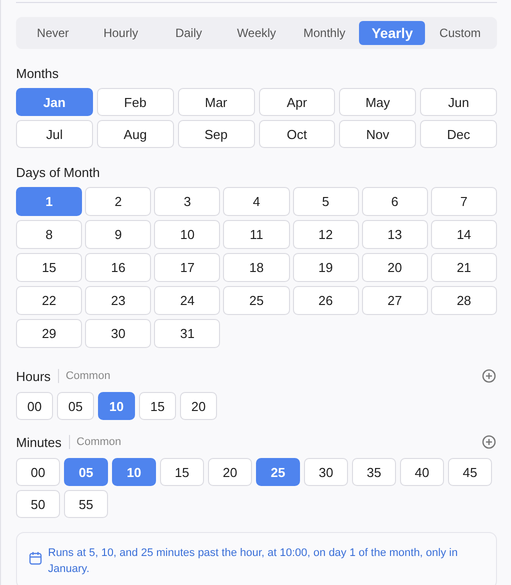 The height and width of the screenshot is (585, 511). I want to click on hour-option: 05, so click(75, 406).